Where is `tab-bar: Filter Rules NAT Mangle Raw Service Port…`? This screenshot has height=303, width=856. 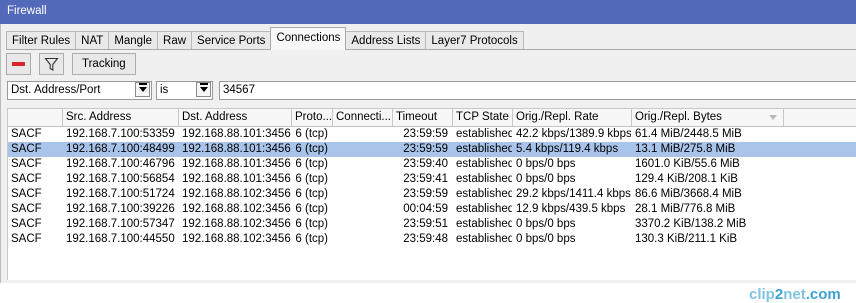 tab-bar: Filter Rules NAT Mangle Raw Service Port… is located at coordinates (265, 38).